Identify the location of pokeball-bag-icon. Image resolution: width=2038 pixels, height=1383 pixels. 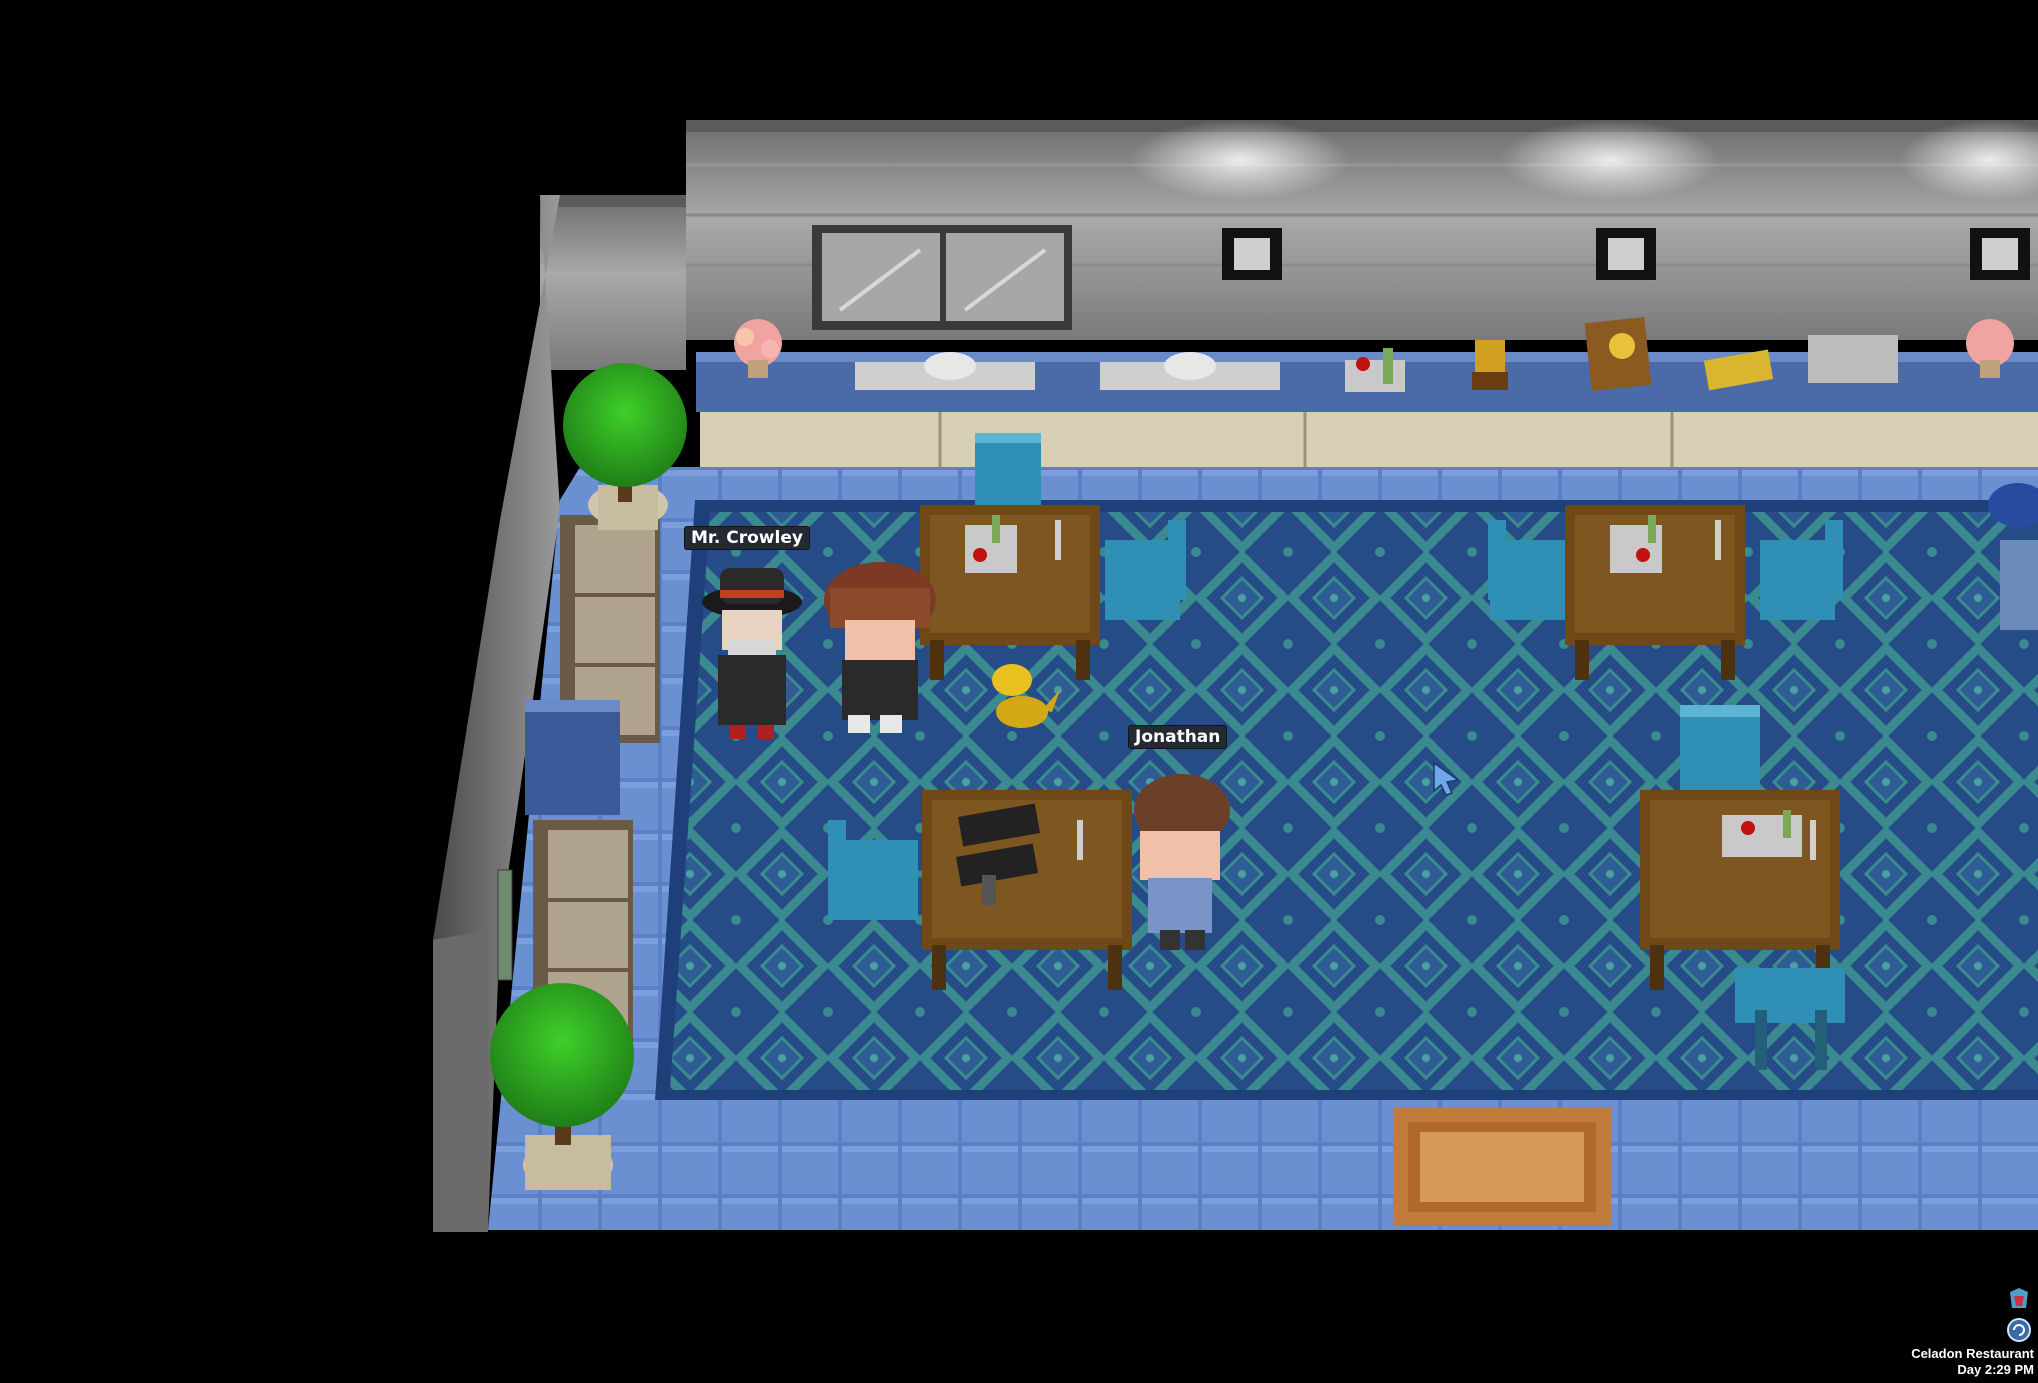
(2019, 1298).